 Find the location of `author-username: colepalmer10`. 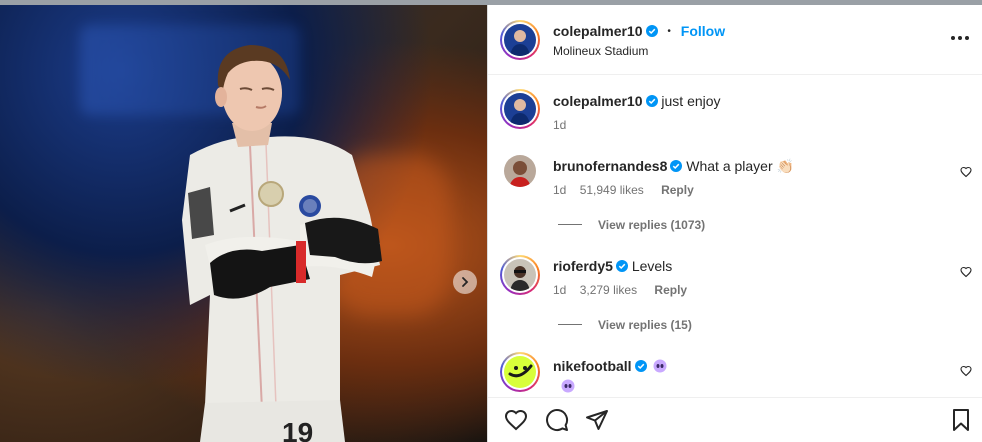

author-username: colepalmer10 is located at coordinates (598, 31).